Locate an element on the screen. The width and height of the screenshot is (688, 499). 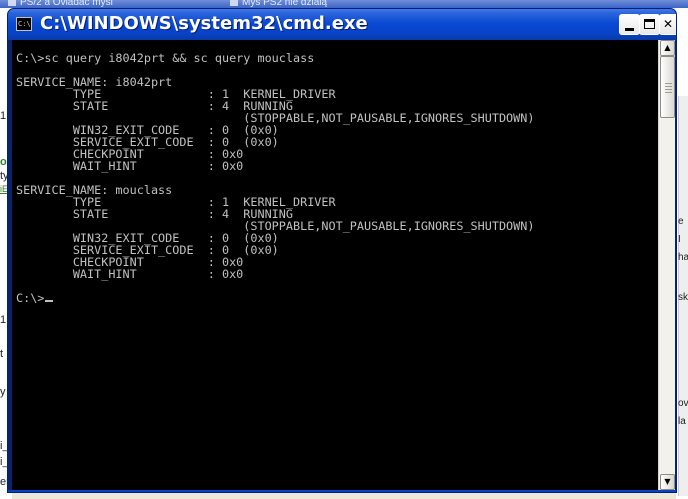
console-icon: C:\ is located at coordinates (24, 24).